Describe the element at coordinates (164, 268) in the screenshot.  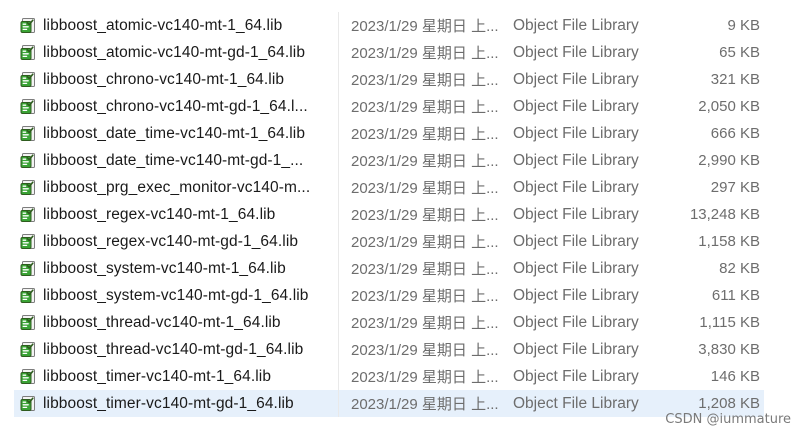
I see `file-name: libboost_system-vc140-mt-1_64.lib` at that location.